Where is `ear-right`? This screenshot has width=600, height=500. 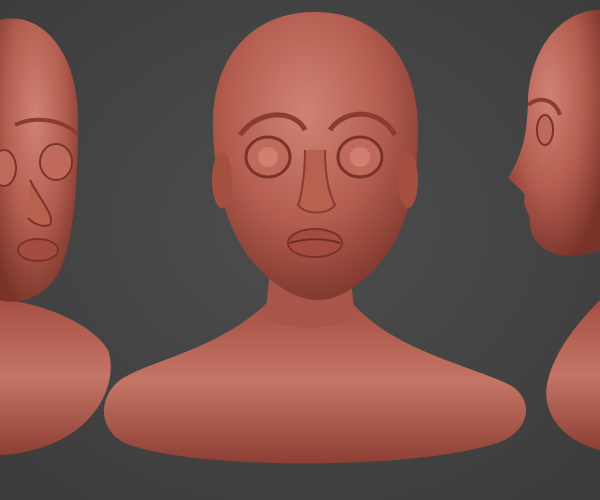
ear-right is located at coordinates (408, 180).